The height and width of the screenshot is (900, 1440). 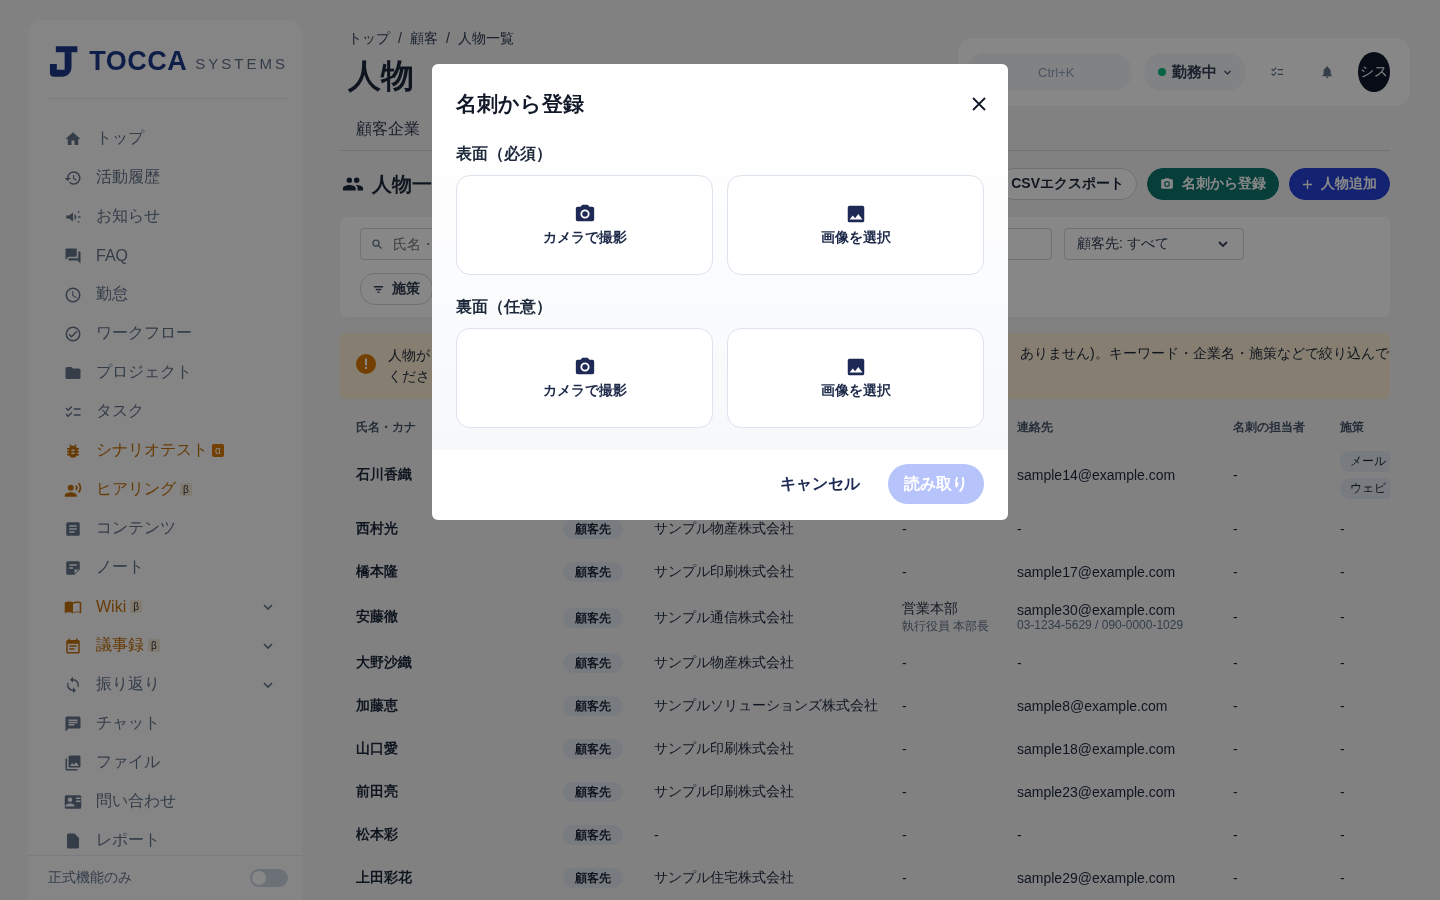 What do you see at coordinates (165, 294) in the screenshot?
I see `sidebar-item: 勤怠` at bounding box center [165, 294].